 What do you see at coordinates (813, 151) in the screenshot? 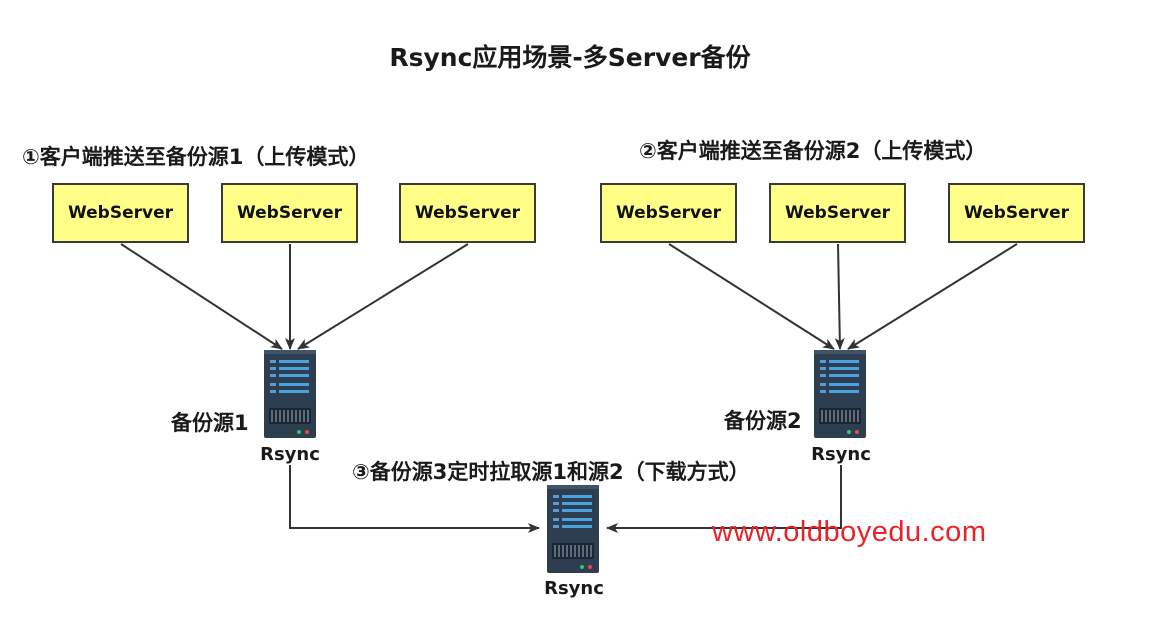
I see `section-label-push-to-backup2: ②客户端推送至备份源2（上传模式）` at bounding box center [813, 151].